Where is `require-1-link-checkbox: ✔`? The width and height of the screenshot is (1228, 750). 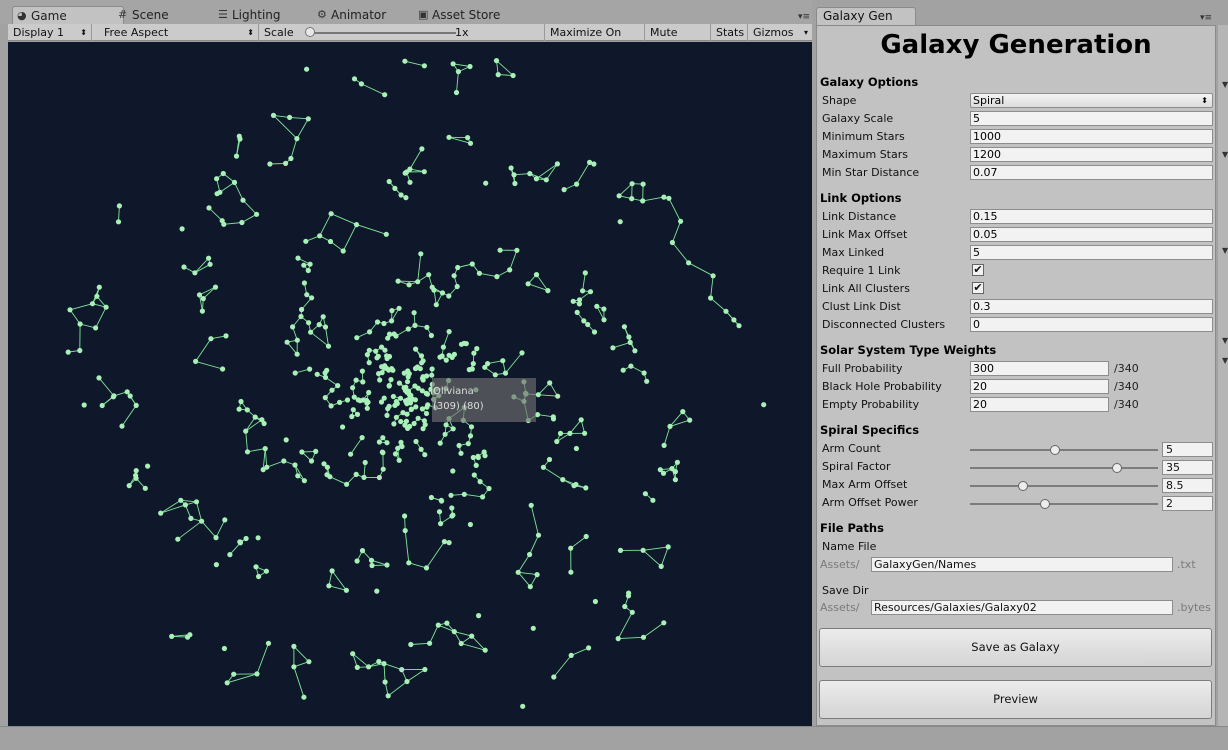
require-1-link-checkbox: ✔ is located at coordinates (978, 270).